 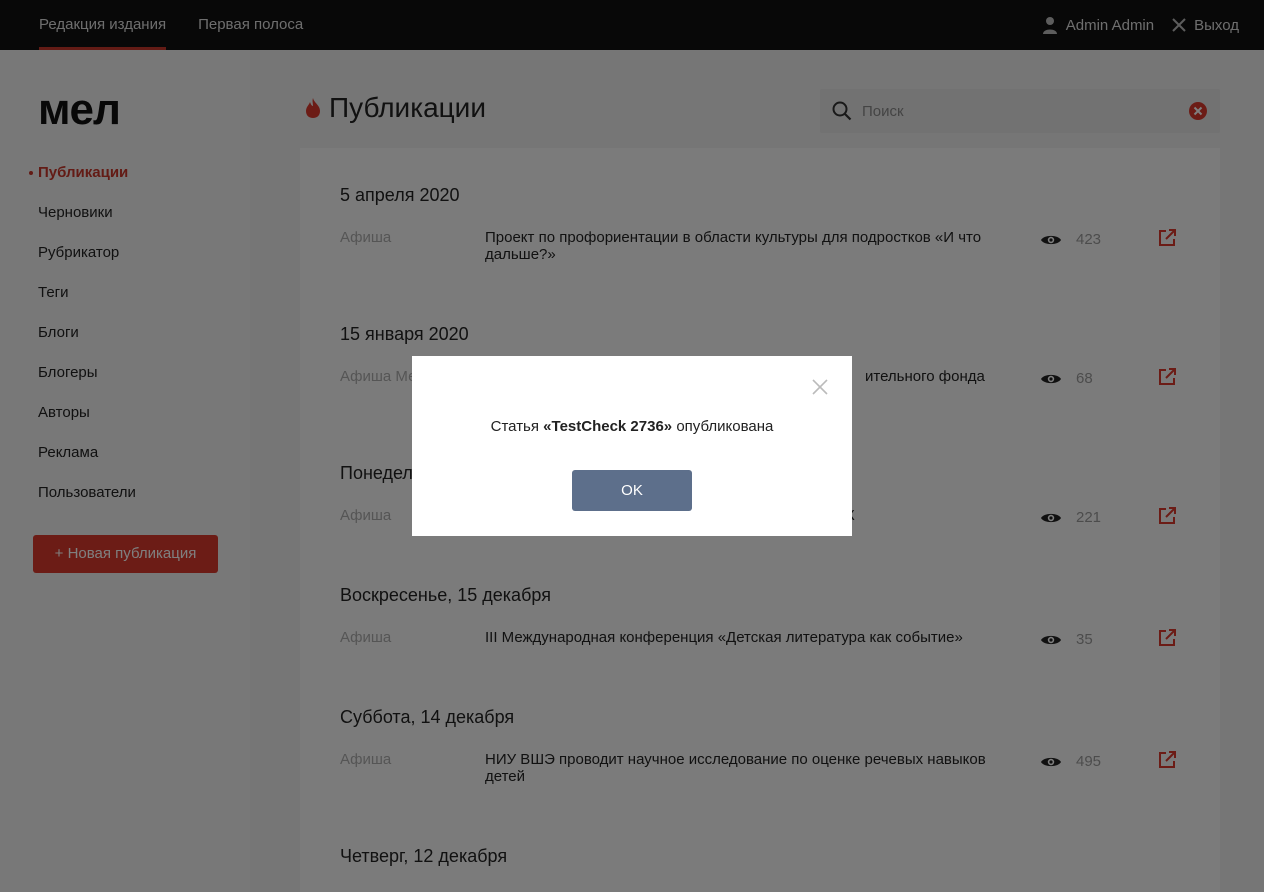 I want to click on publish-confirmation-dialog: Статья «TestCheck 2736» опубликована OK, so click(x=632, y=446).